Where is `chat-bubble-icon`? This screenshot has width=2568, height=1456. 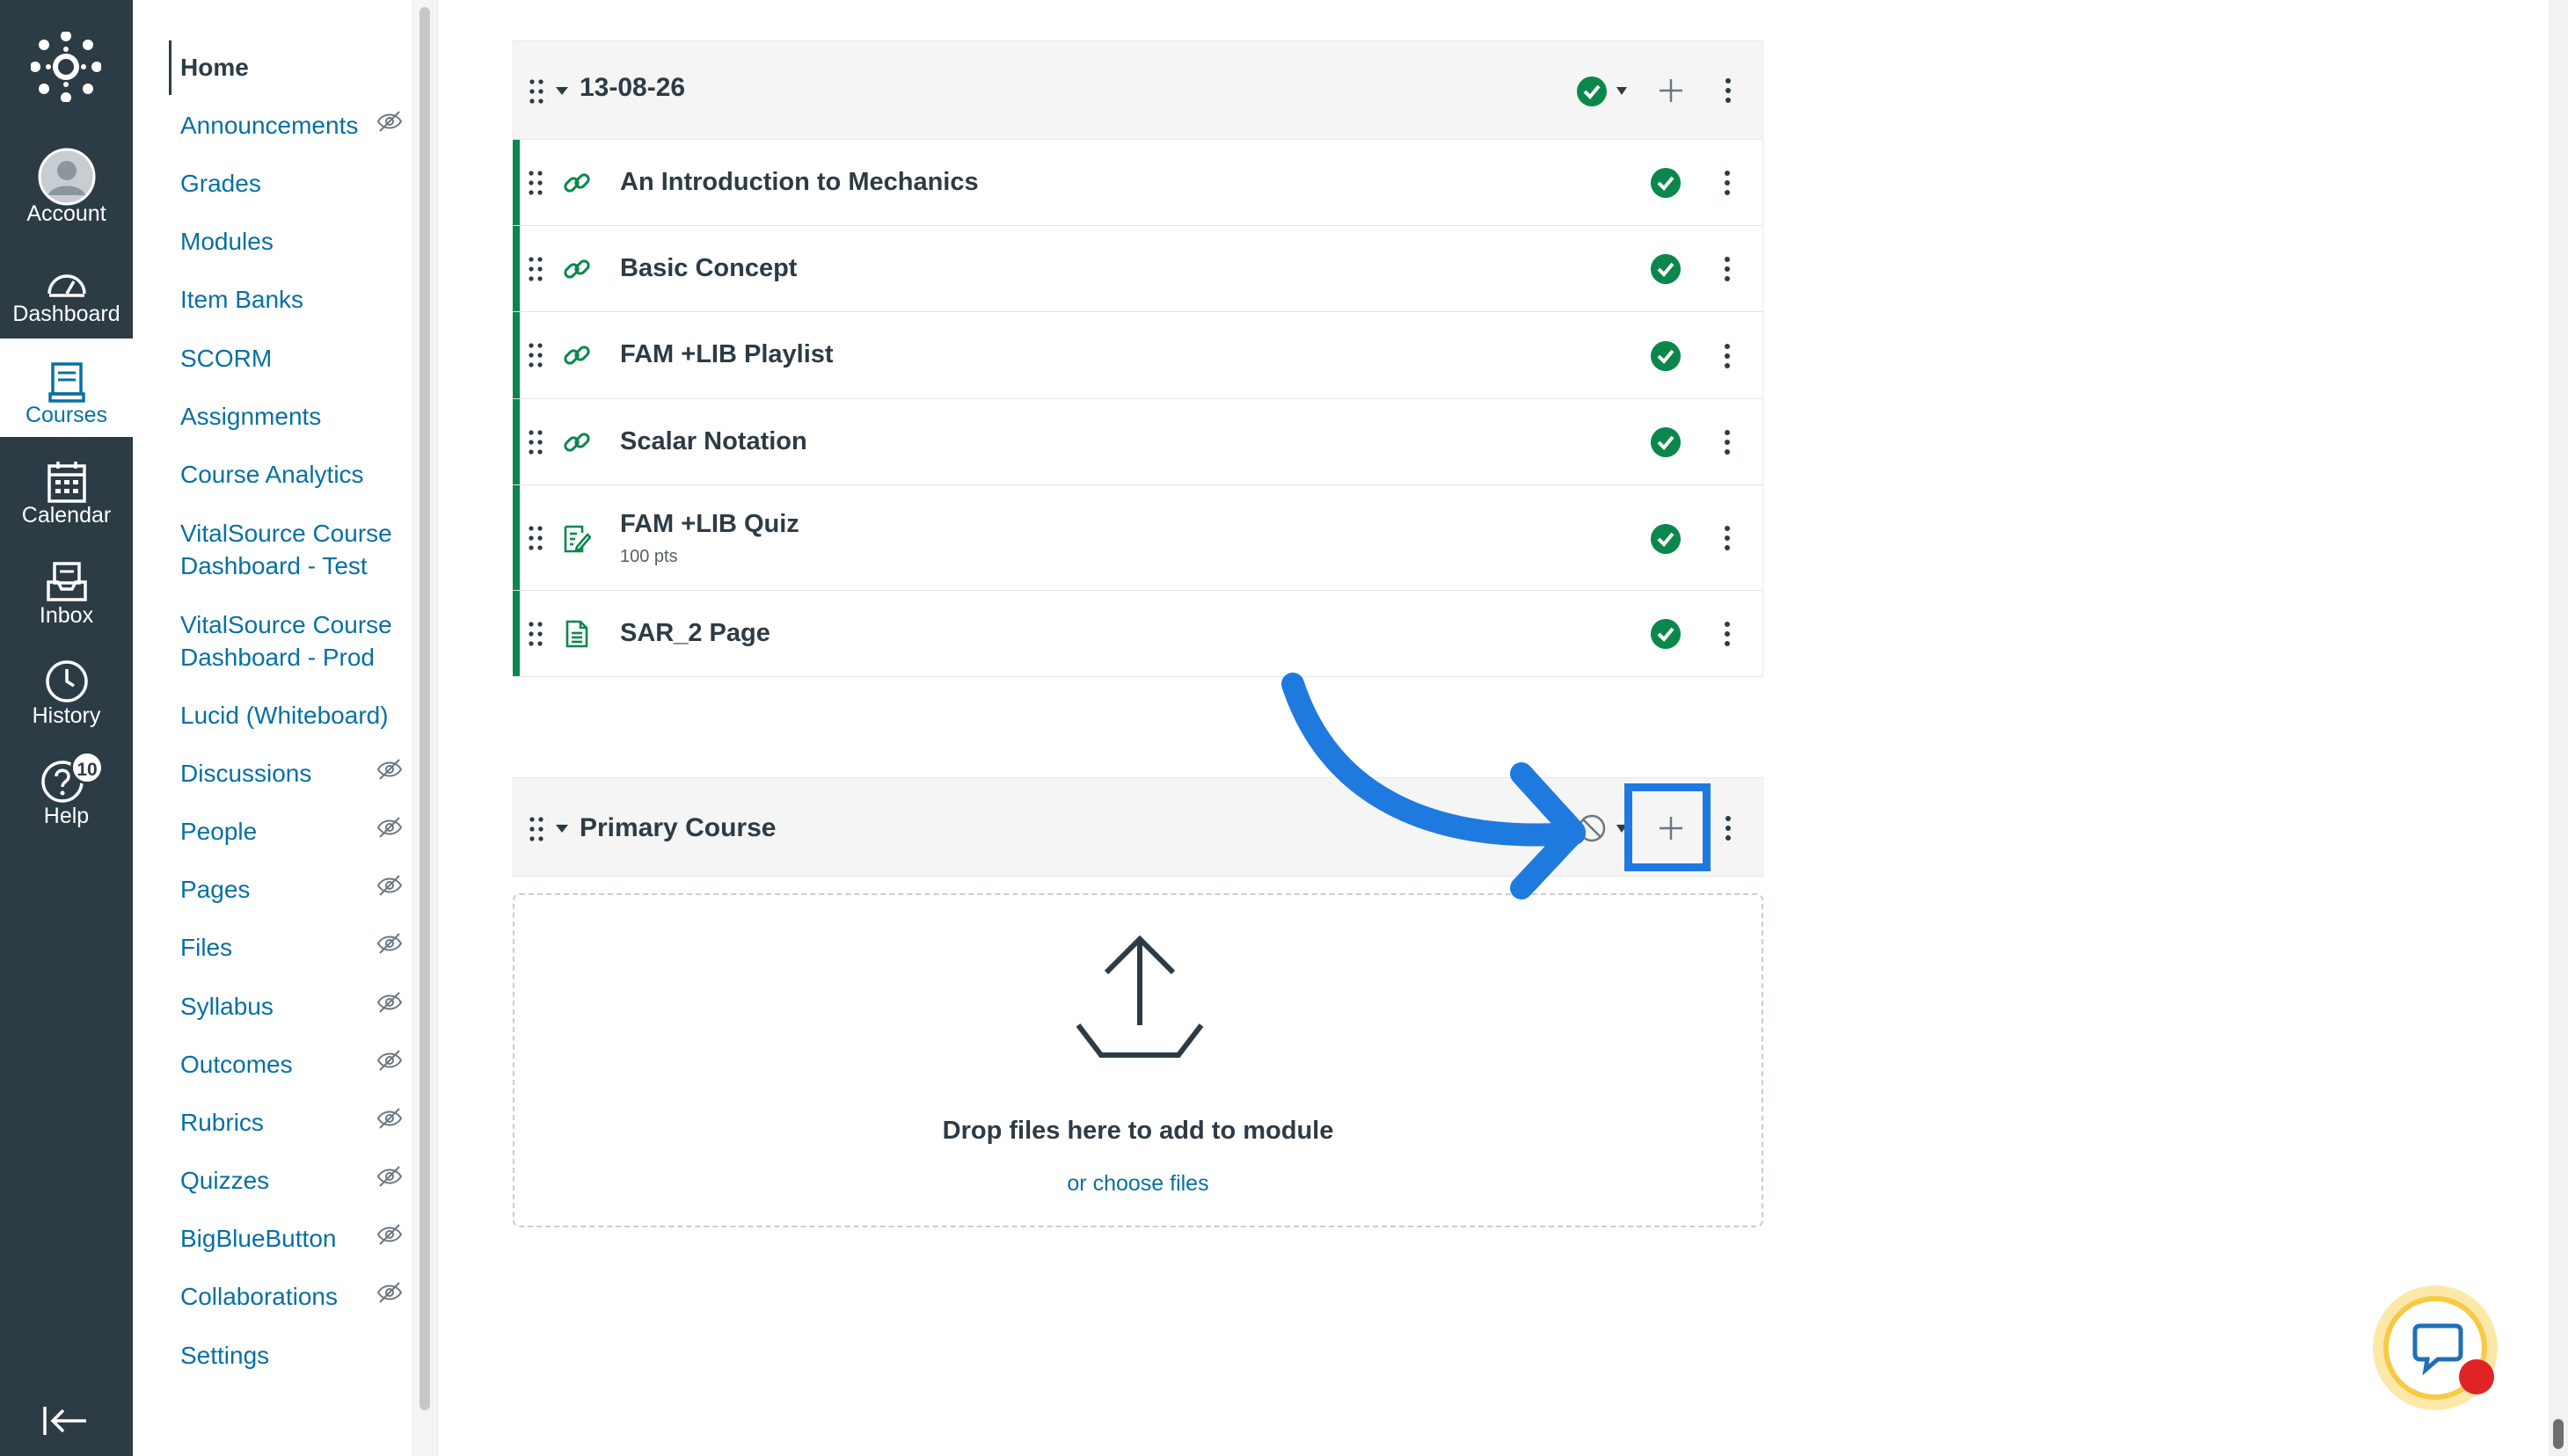 chat-bubble-icon is located at coordinates (2437, 1349).